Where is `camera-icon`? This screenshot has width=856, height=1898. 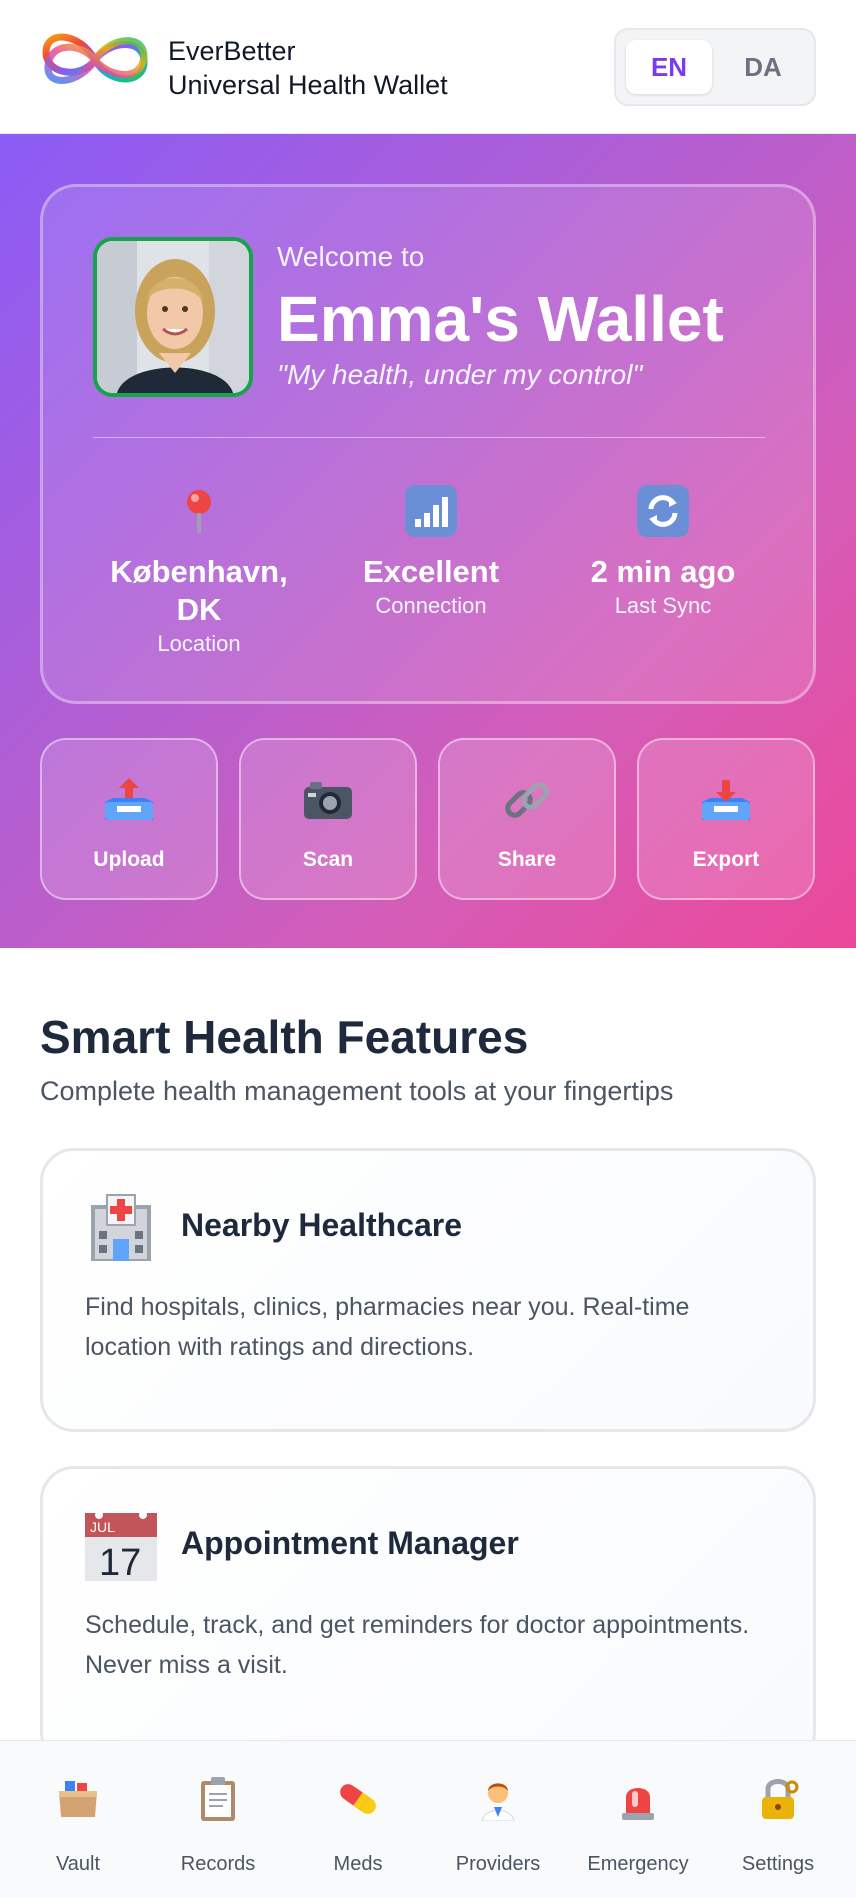
camera-icon is located at coordinates (328, 800).